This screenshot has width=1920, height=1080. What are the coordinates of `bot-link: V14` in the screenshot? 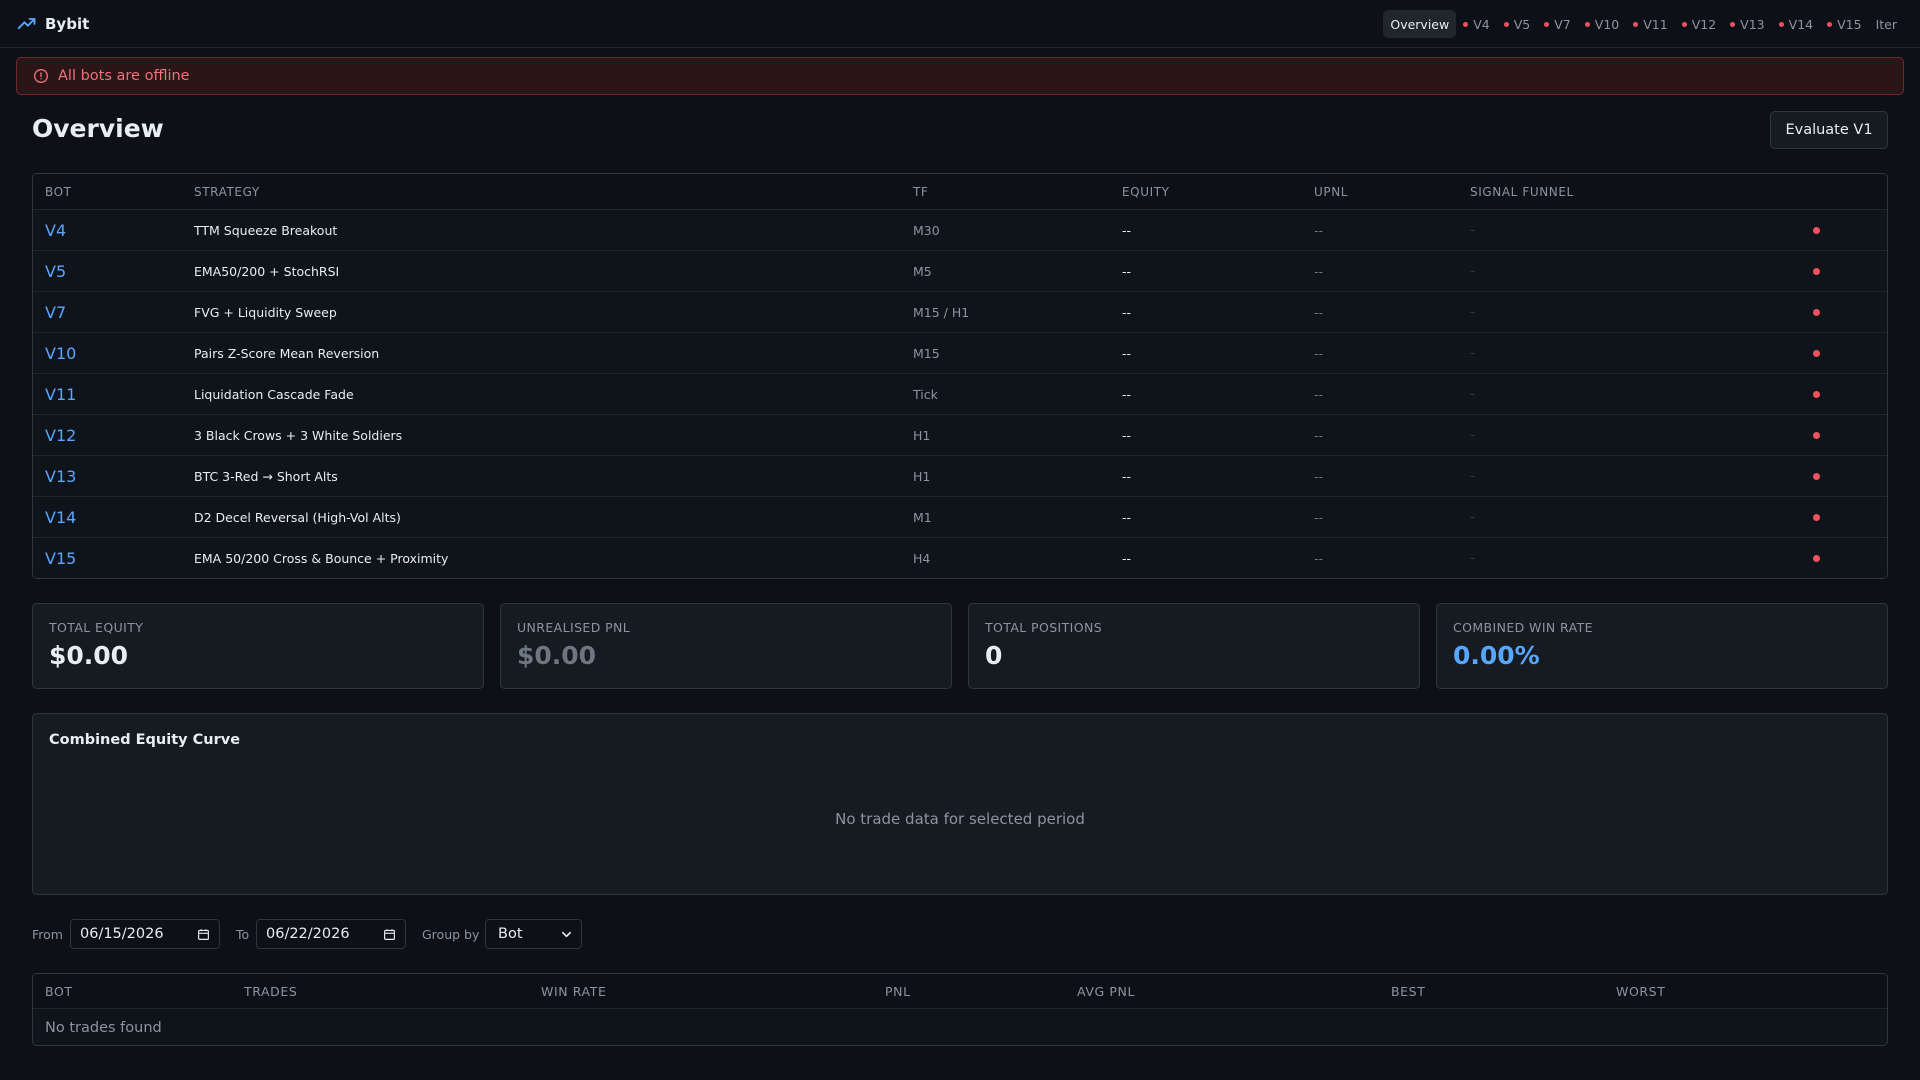 It's located at (60, 517).